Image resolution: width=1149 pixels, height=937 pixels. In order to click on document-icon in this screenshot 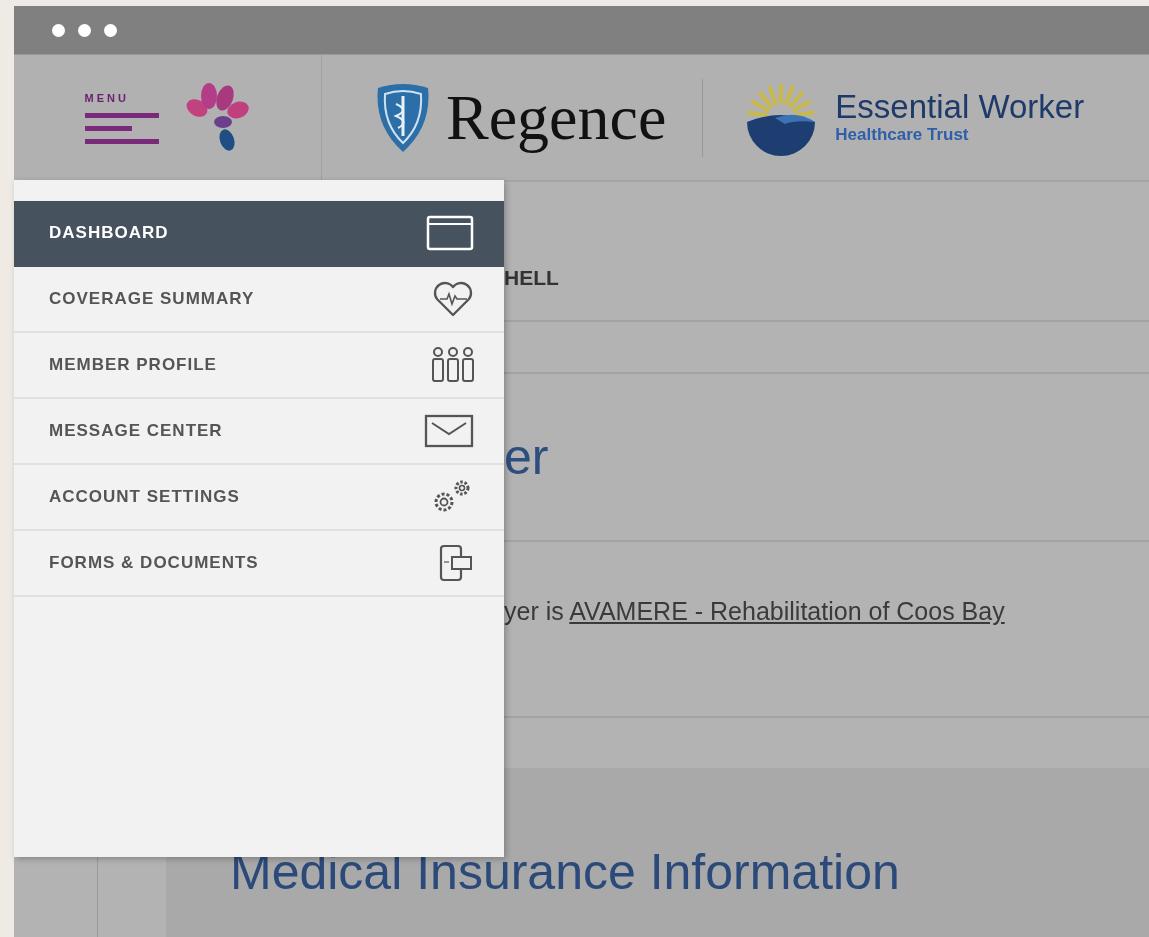, I will do `click(456, 563)`.